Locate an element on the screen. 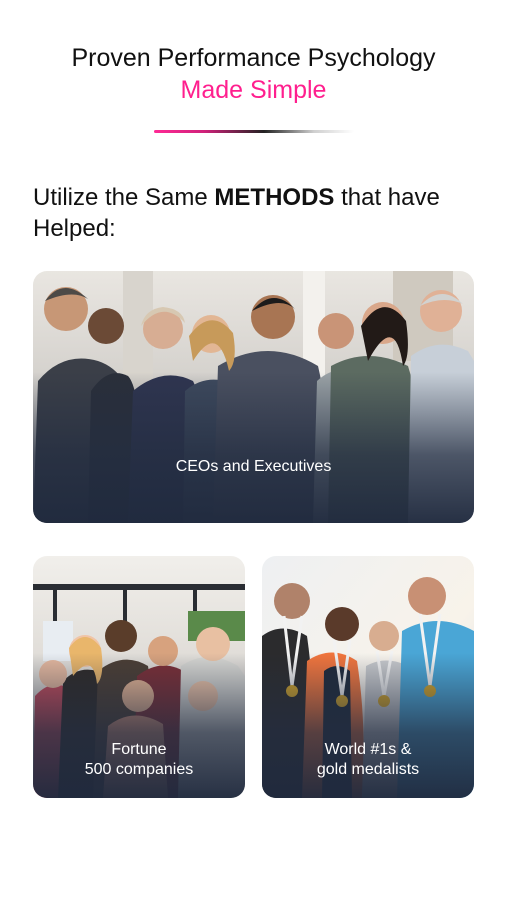 This screenshot has height=900, width=507. medalists-card-label: World #1s & gold medalists is located at coordinates (368, 760).